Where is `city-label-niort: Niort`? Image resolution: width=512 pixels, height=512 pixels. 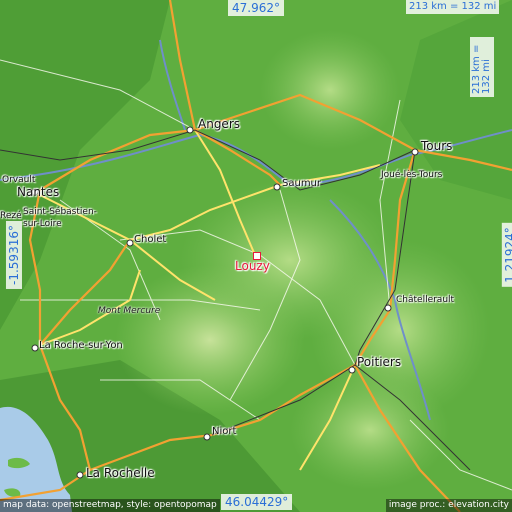
city-label-niort: Niort is located at coordinates (224, 431).